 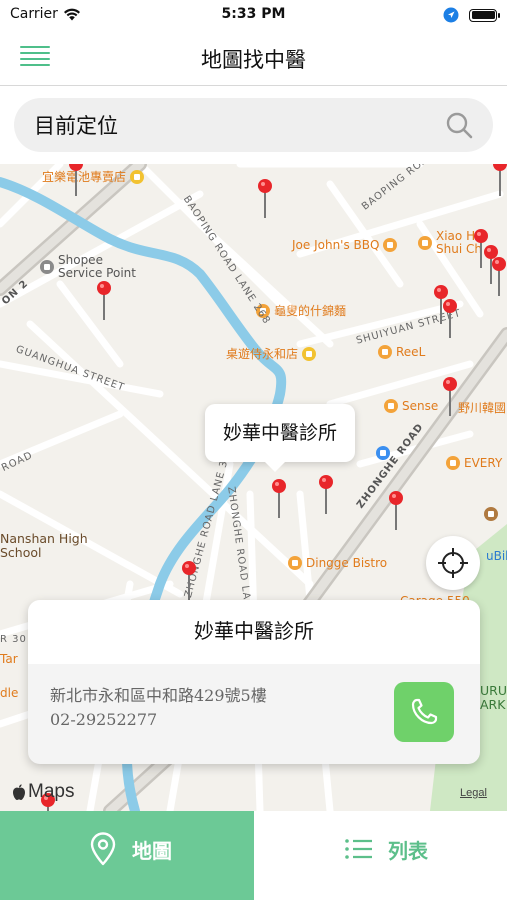 I want to click on store-icon, so click(x=47, y=267).